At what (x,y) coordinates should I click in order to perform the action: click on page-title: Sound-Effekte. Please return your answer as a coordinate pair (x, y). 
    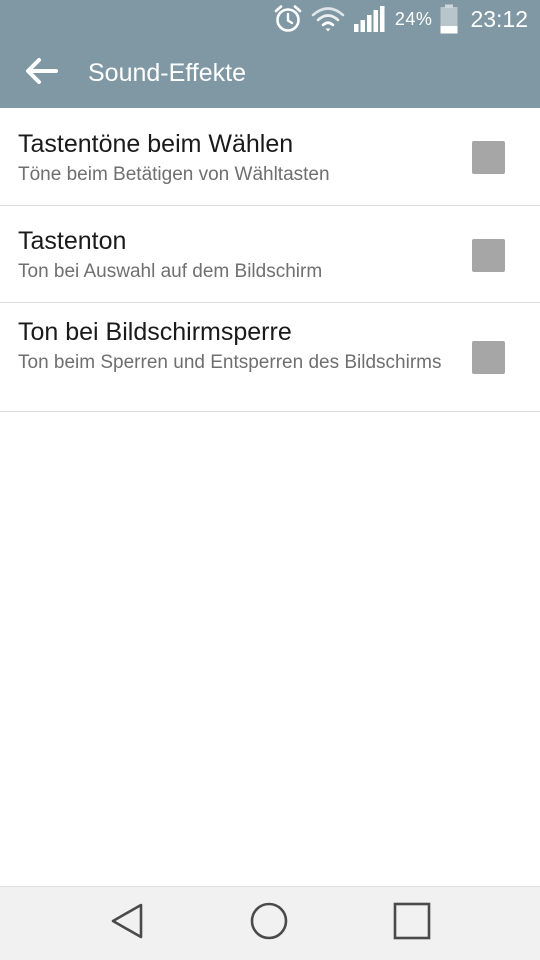
    Looking at the image, I should click on (167, 72).